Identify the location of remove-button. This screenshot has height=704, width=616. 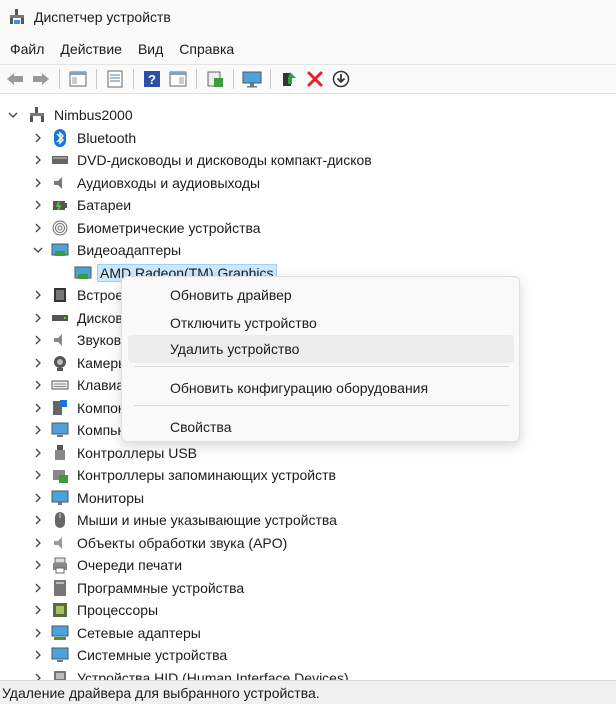
(315, 79).